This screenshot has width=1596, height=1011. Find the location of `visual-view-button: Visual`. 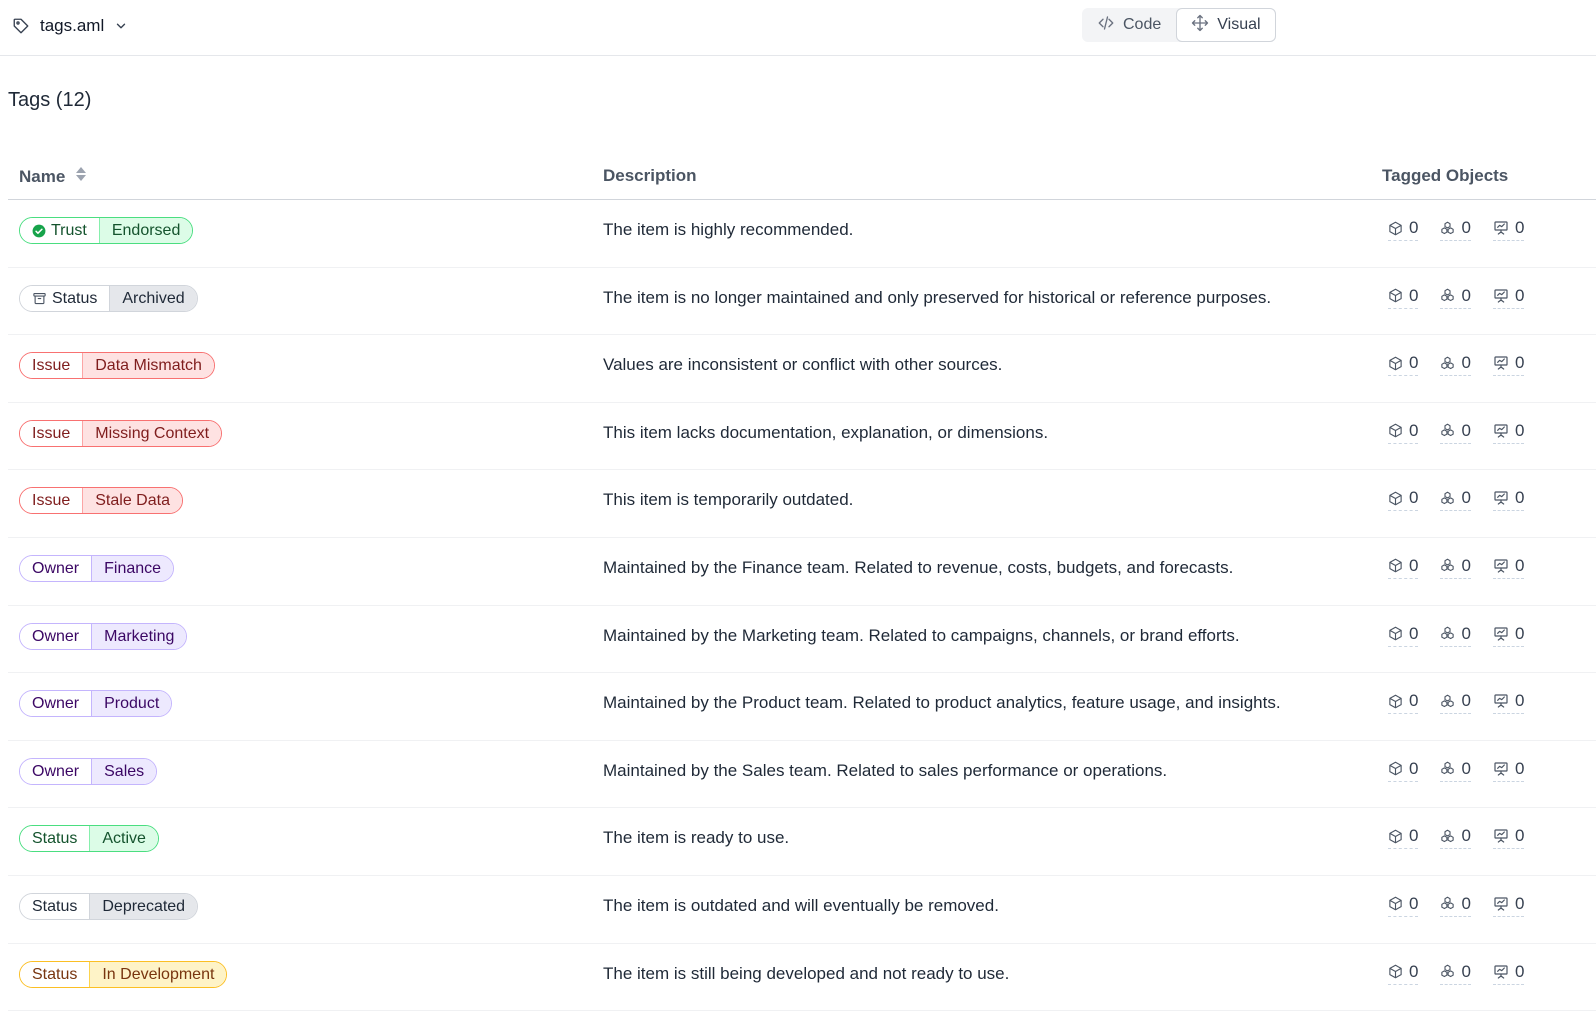

visual-view-button: Visual is located at coordinates (1226, 25).